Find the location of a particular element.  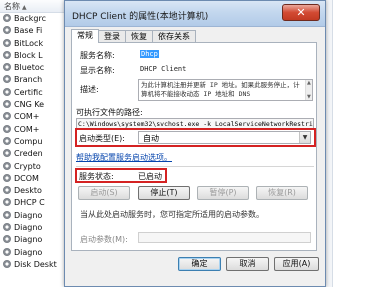

service-status-value: 已启动 is located at coordinates (150, 176).